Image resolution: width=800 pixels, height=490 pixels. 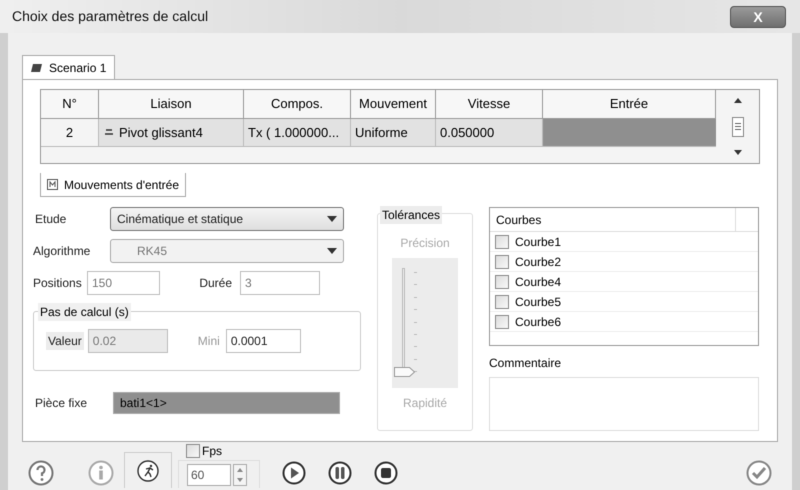 I want to click on field-label: Valeur, so click(x=65, y=341).